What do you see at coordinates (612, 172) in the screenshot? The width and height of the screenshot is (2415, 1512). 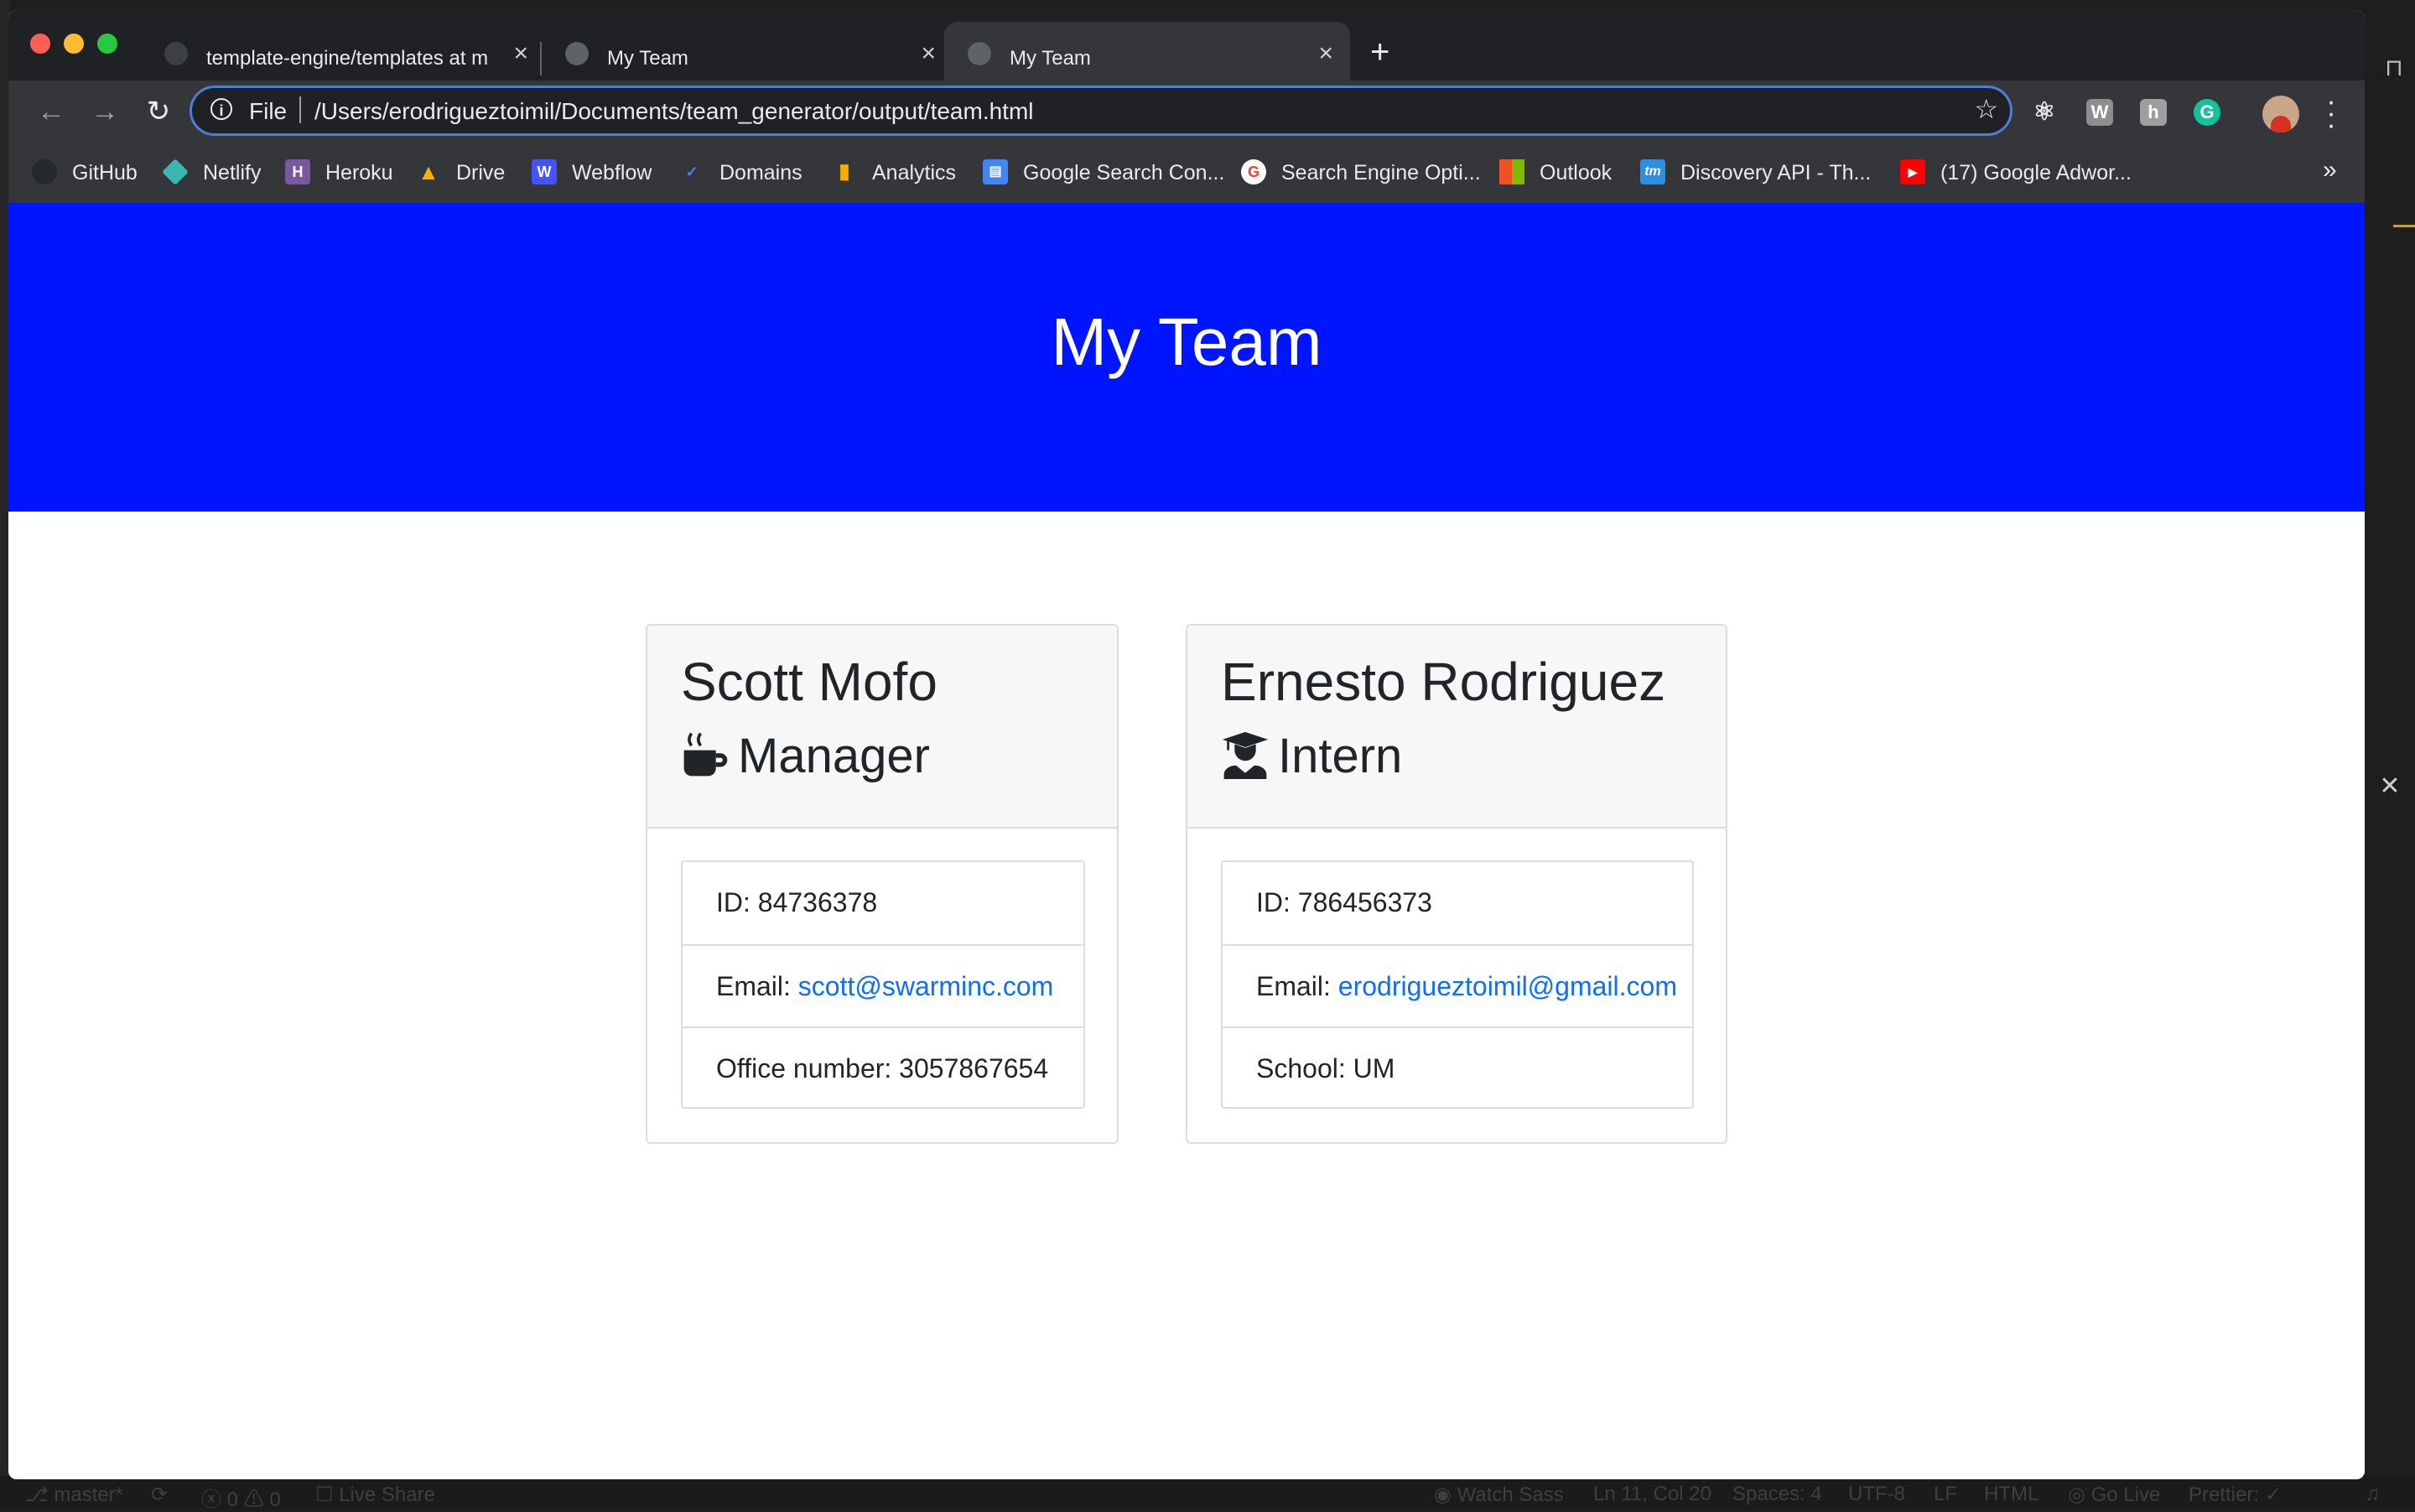 I see `bookmark-label: Webflow` at bounding box center [612, 172].